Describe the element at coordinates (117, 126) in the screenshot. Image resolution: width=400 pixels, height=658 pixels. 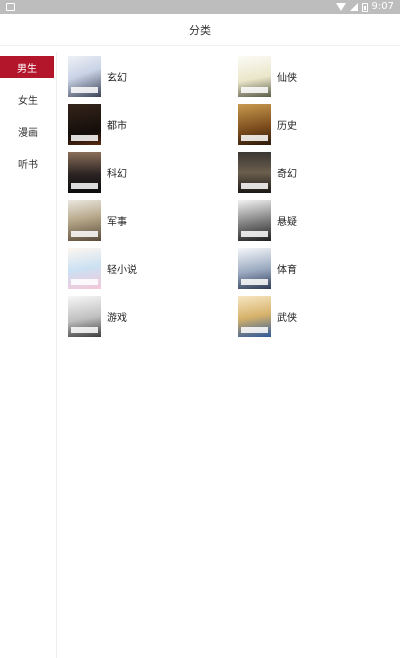
I see `category-label: 都市` at that location.